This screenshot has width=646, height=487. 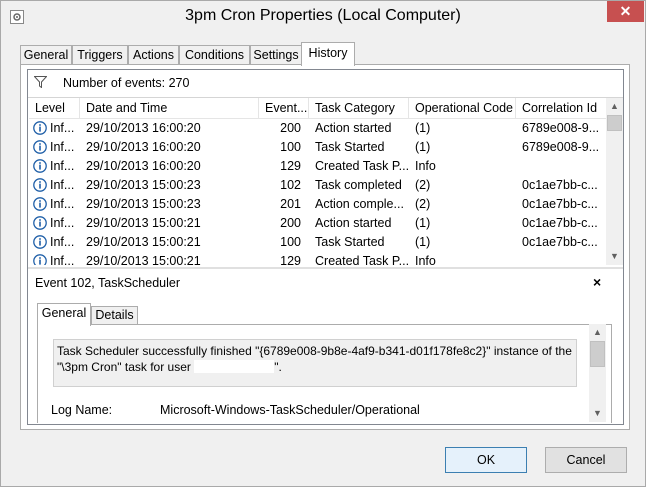 What do you see at coordinates (153, 55) in the screenshot?
I see `tab-actions: Actions` at bounding box center [153, 55].